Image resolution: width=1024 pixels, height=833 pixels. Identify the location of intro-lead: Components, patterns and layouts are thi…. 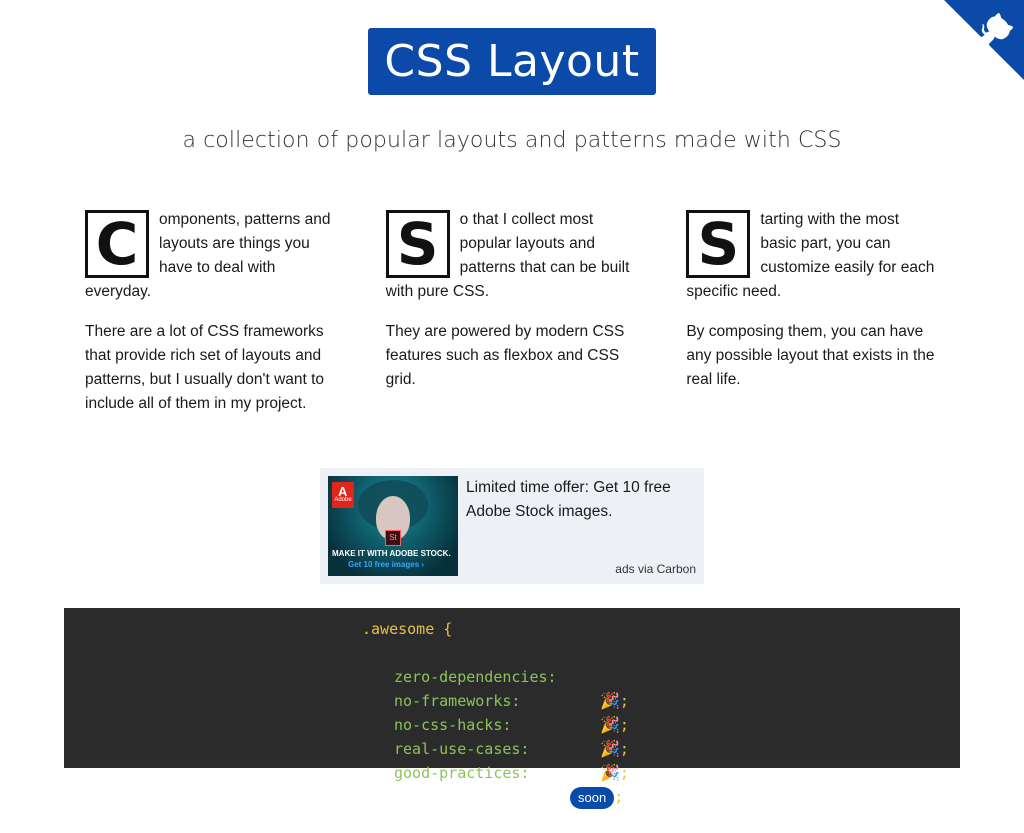
(211, 256).